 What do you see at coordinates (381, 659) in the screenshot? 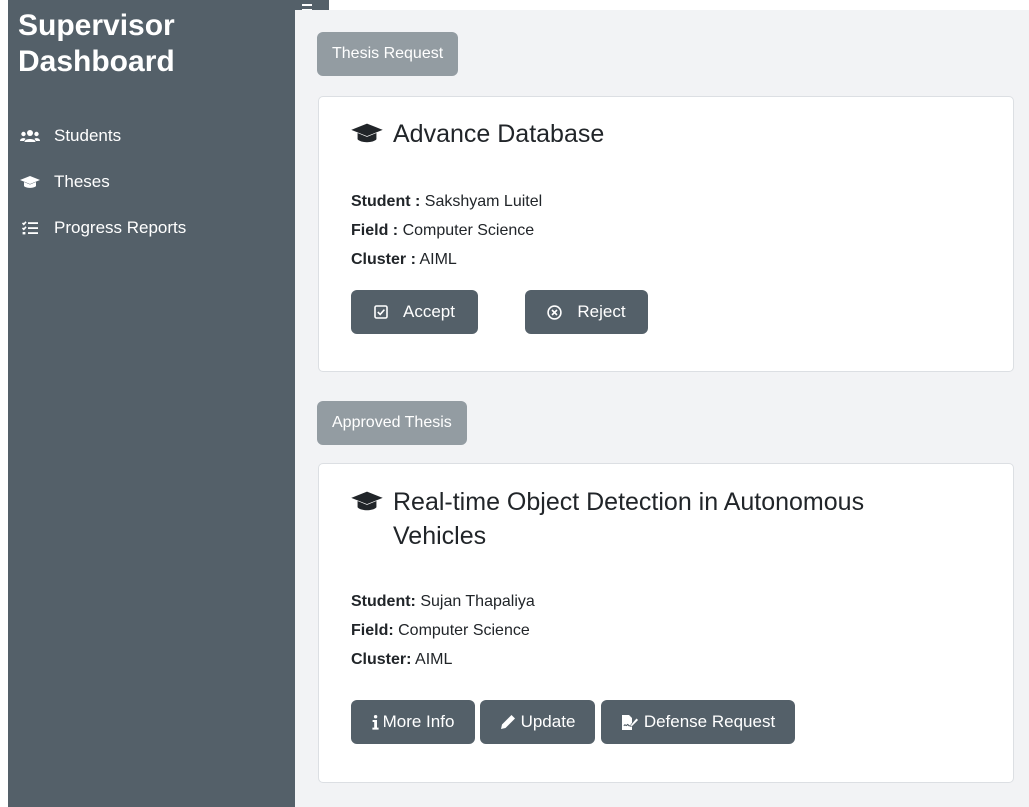
I see `cluster-label: Cluster:` at bounding box center [381, 659].